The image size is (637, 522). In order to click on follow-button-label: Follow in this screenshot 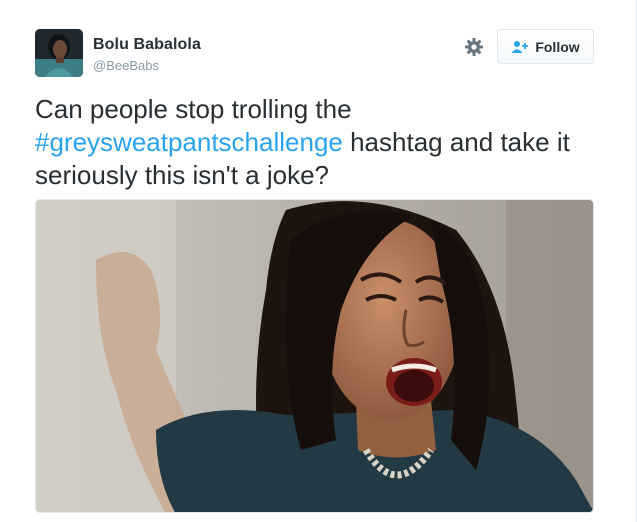, I will do `click(557, 46)`.